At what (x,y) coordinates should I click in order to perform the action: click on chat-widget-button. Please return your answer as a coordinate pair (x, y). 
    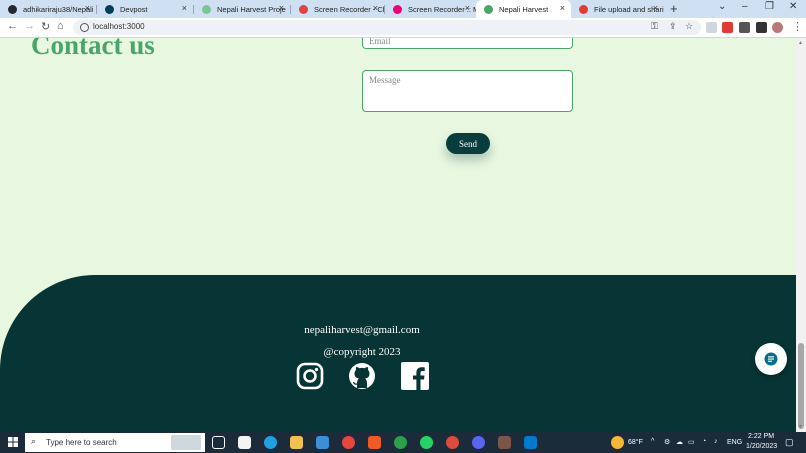
    Looking at the image, I should click on (771, 359).